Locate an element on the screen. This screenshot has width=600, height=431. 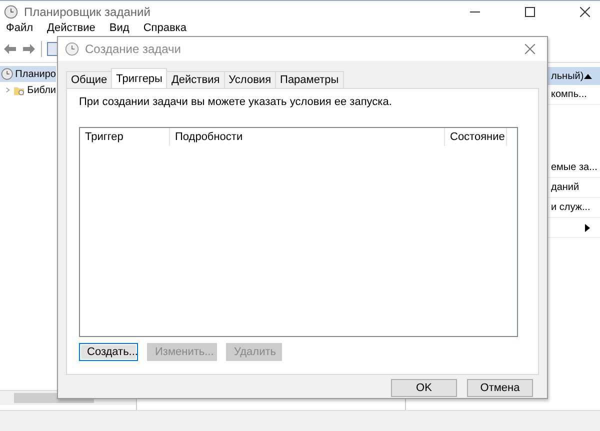
collapse-arrow-icon is located at coordinates (588, 76).